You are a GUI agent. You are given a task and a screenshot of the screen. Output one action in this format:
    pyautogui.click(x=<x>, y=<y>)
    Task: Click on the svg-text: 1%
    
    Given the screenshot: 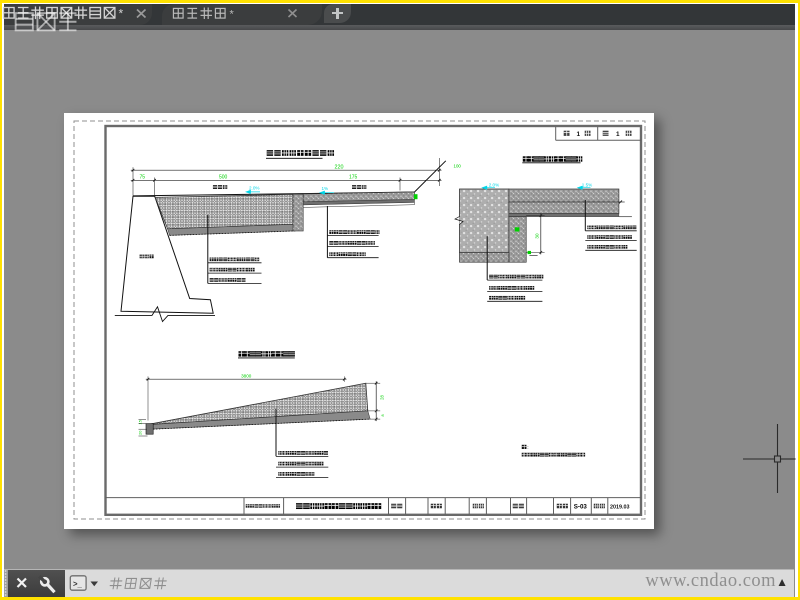 What is the action you would take?
    pyautogui.click(x=325, y=188)
    